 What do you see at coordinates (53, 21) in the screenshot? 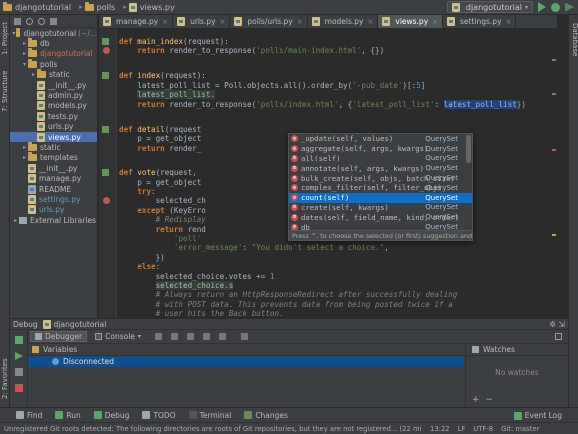
I see `hide-icon` at bounding box center [53, 21].